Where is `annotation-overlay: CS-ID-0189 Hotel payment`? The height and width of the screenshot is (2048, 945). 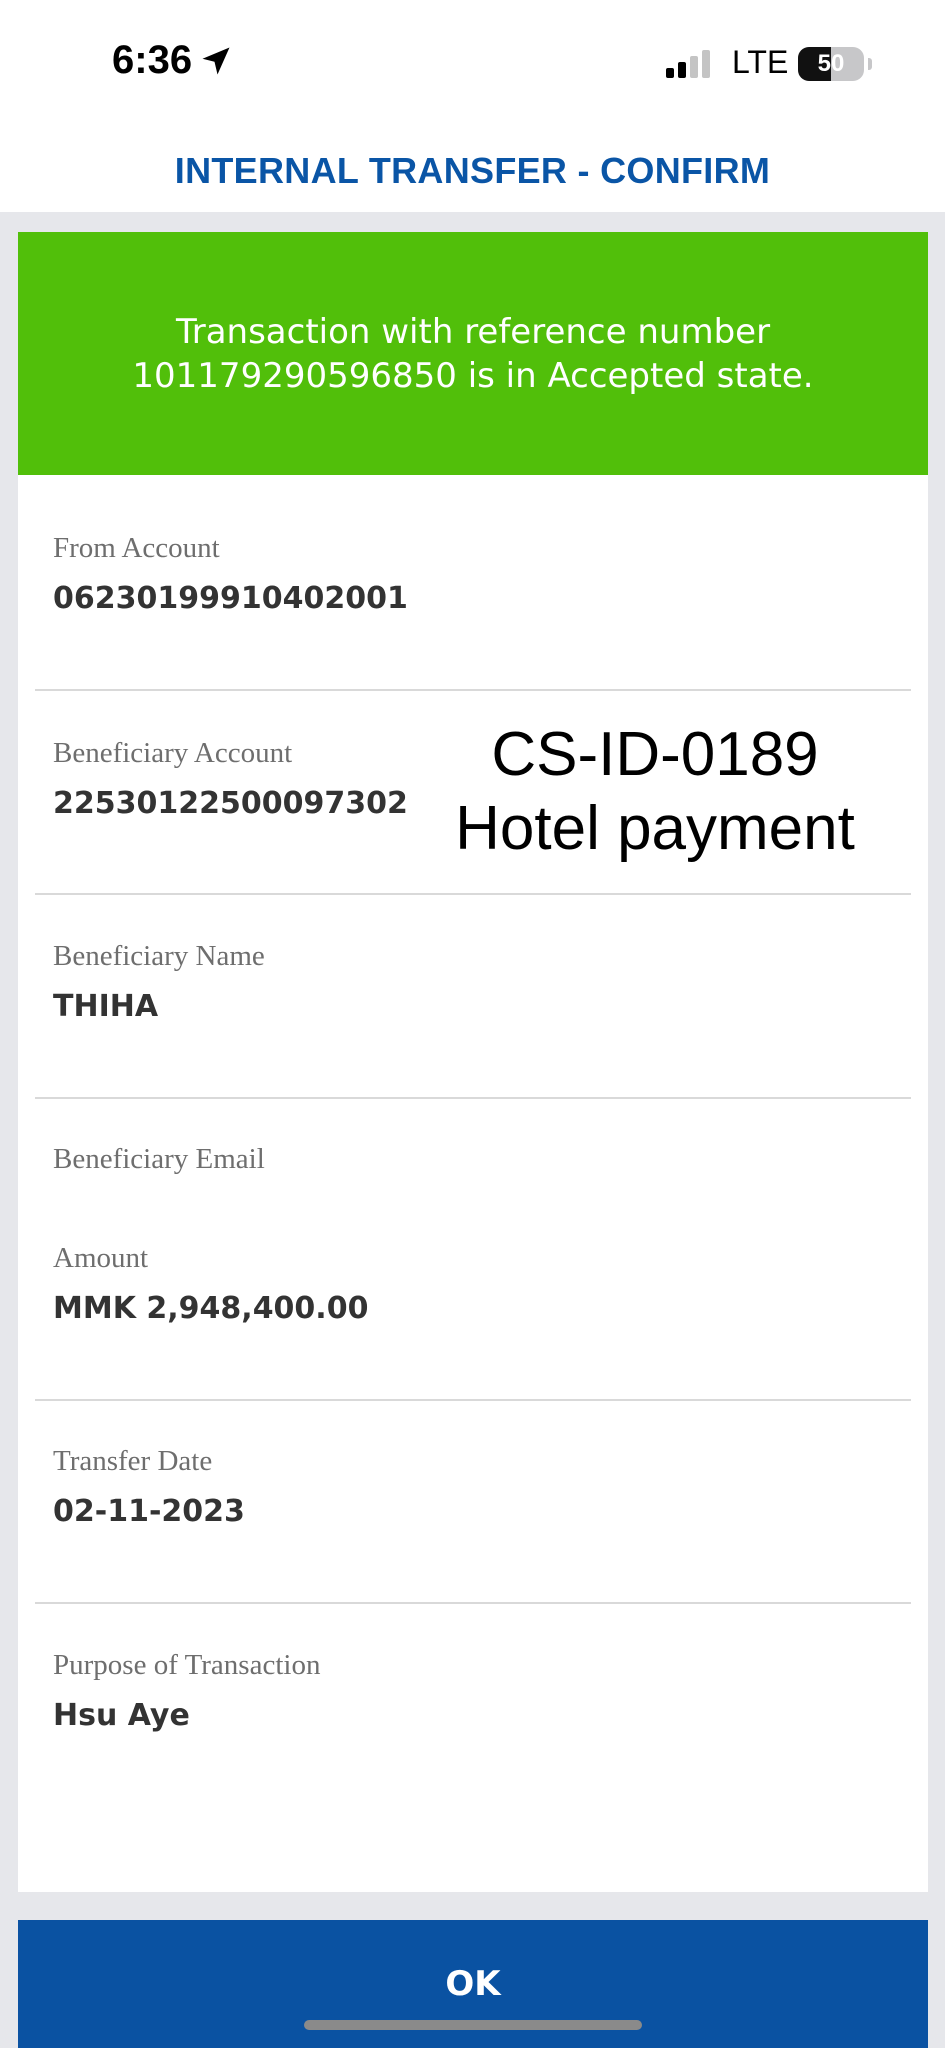 annotation-overlay: CS-ID-0189 Hotel payment is located at coordinates (655, 792).